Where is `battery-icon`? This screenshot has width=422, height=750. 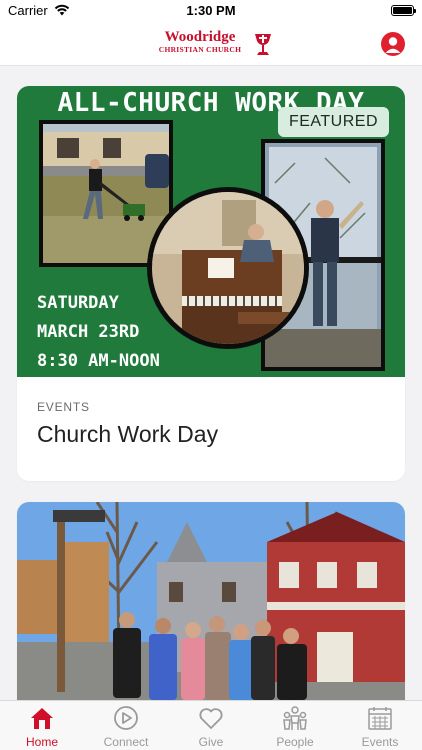
battery-icon is located at coordinates (403, 10).